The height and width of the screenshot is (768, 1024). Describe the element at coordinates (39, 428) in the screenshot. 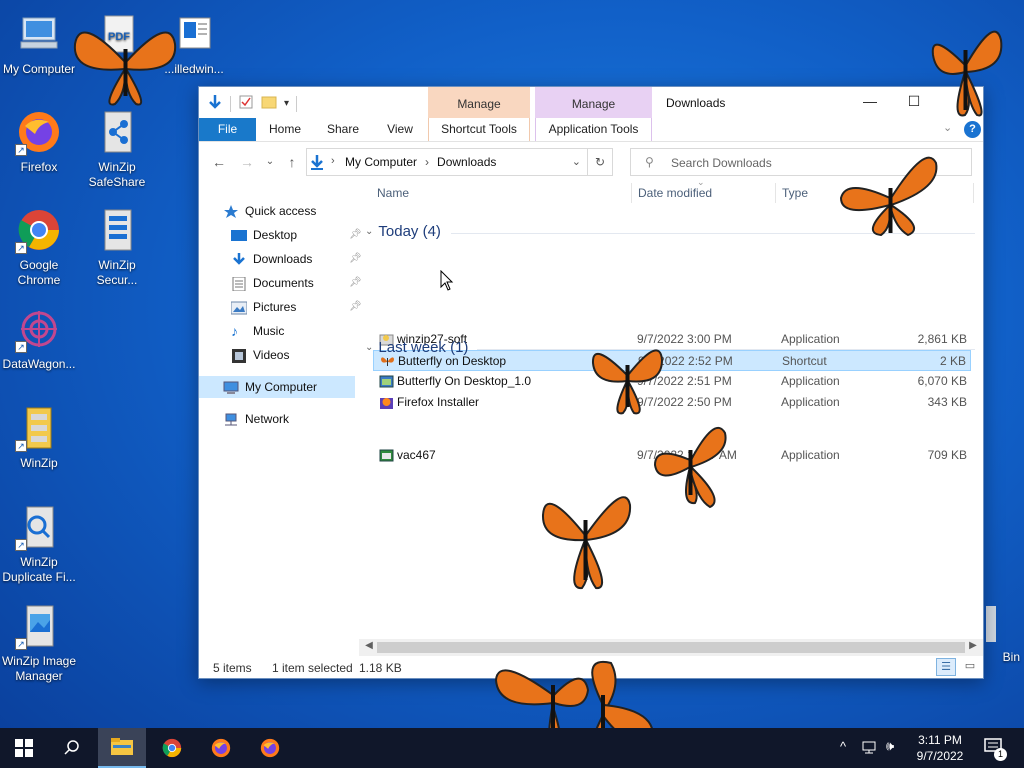

I see `winzip-icon: ↗` at that location.